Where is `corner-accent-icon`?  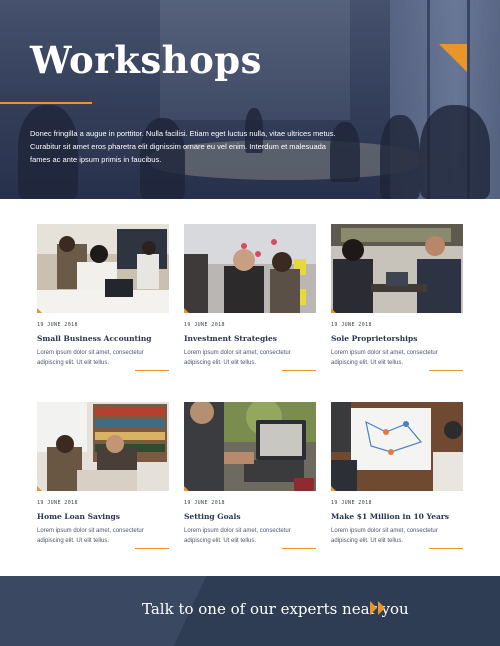
corner-accent-icon is located at coordinates (453, 58).